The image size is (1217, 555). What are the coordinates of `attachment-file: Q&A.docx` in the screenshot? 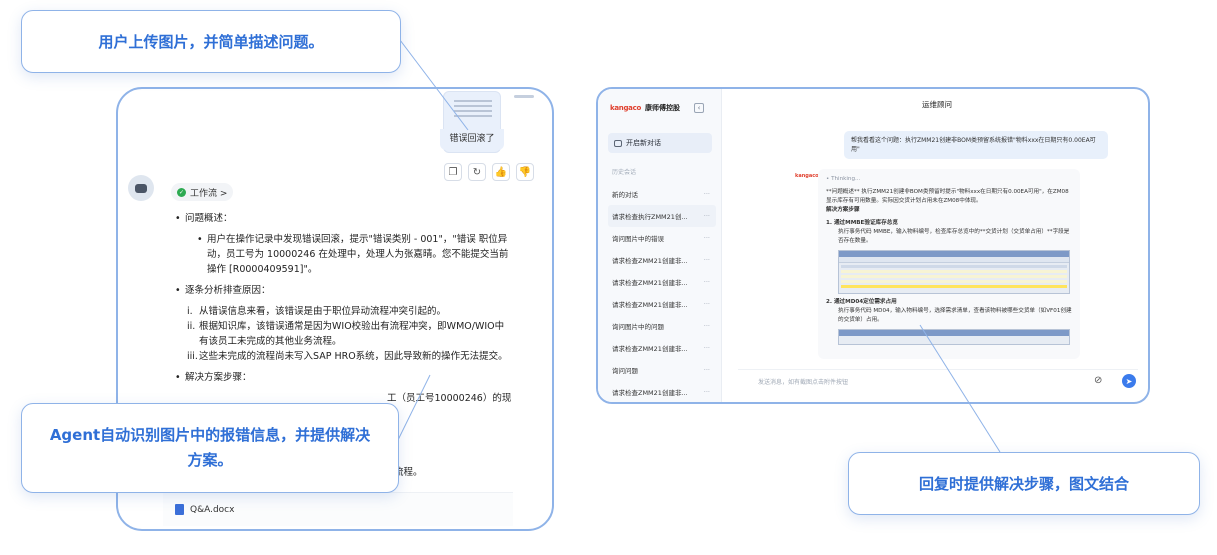 It's located at (338, 509).